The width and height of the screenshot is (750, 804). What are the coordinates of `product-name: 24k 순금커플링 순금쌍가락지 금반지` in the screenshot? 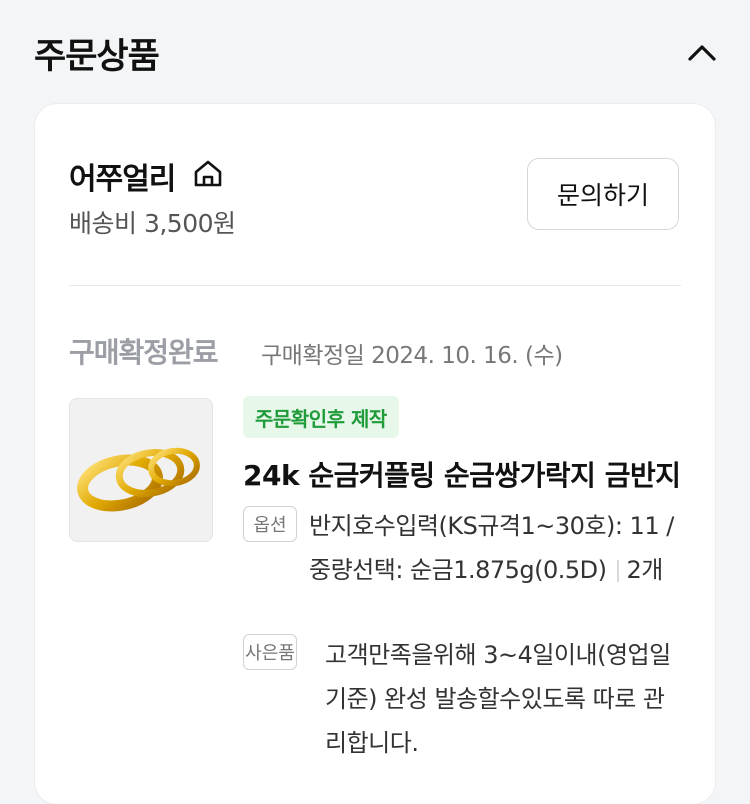 It's located at (463, 474).